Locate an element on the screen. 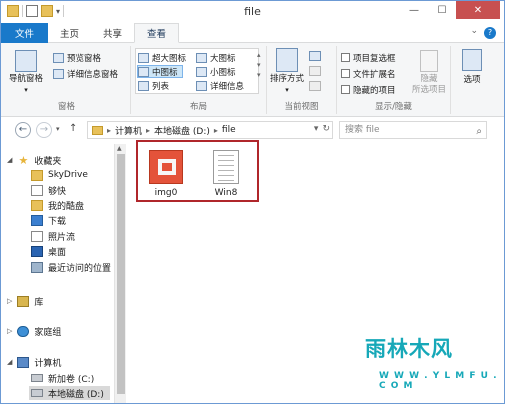 The image size is (505, 404). nav-item-kupan: 我的酷盘 is located at coordinates (57, 205).